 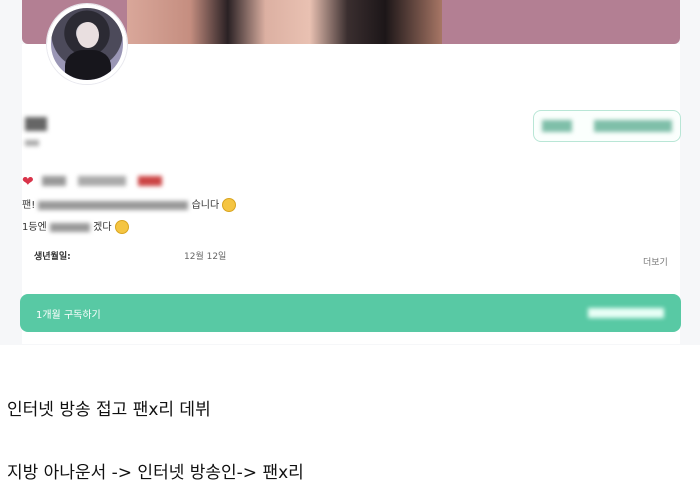 I want to click on bio-line-3: 1등엔 겠다, so click(x=75, y=226).